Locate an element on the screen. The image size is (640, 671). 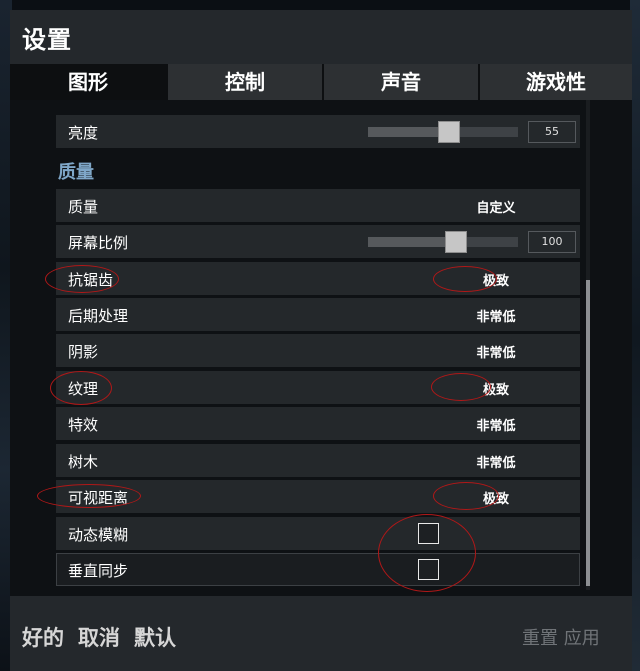
effects-value: 非常低 is located at coordinates (496, 424).